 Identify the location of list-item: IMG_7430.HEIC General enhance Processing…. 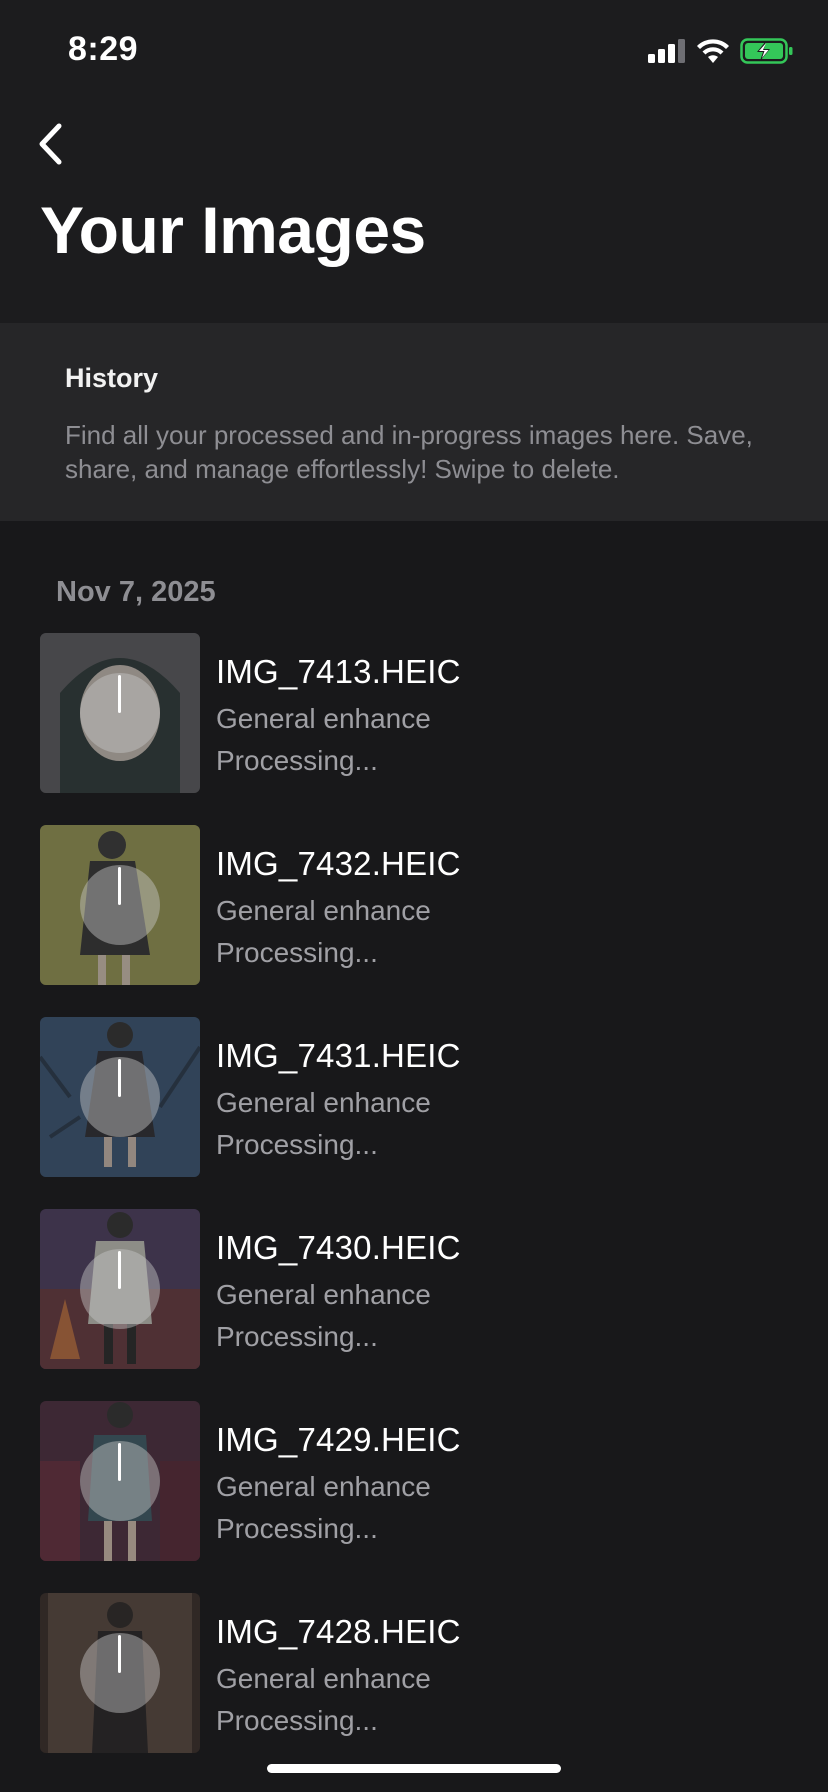
(420, 1289).